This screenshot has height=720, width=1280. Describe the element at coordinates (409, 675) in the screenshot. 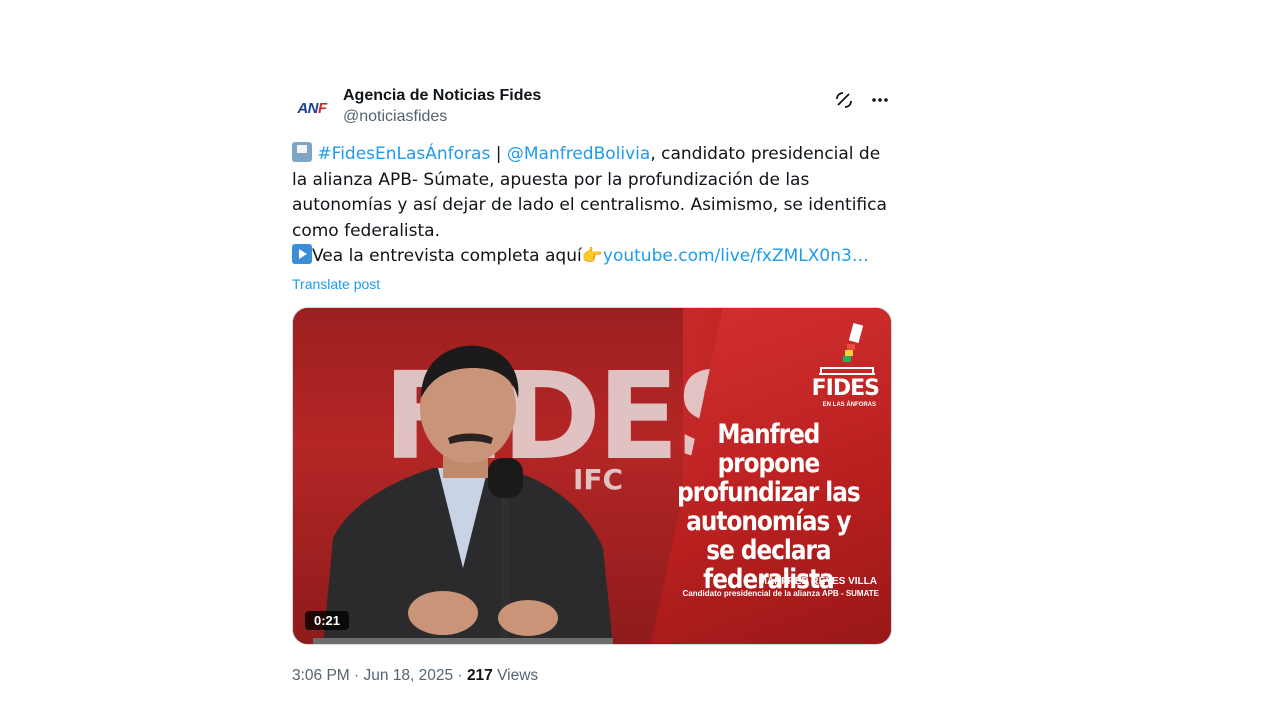

I see `post-date: Jun 18, 2025` at that location.